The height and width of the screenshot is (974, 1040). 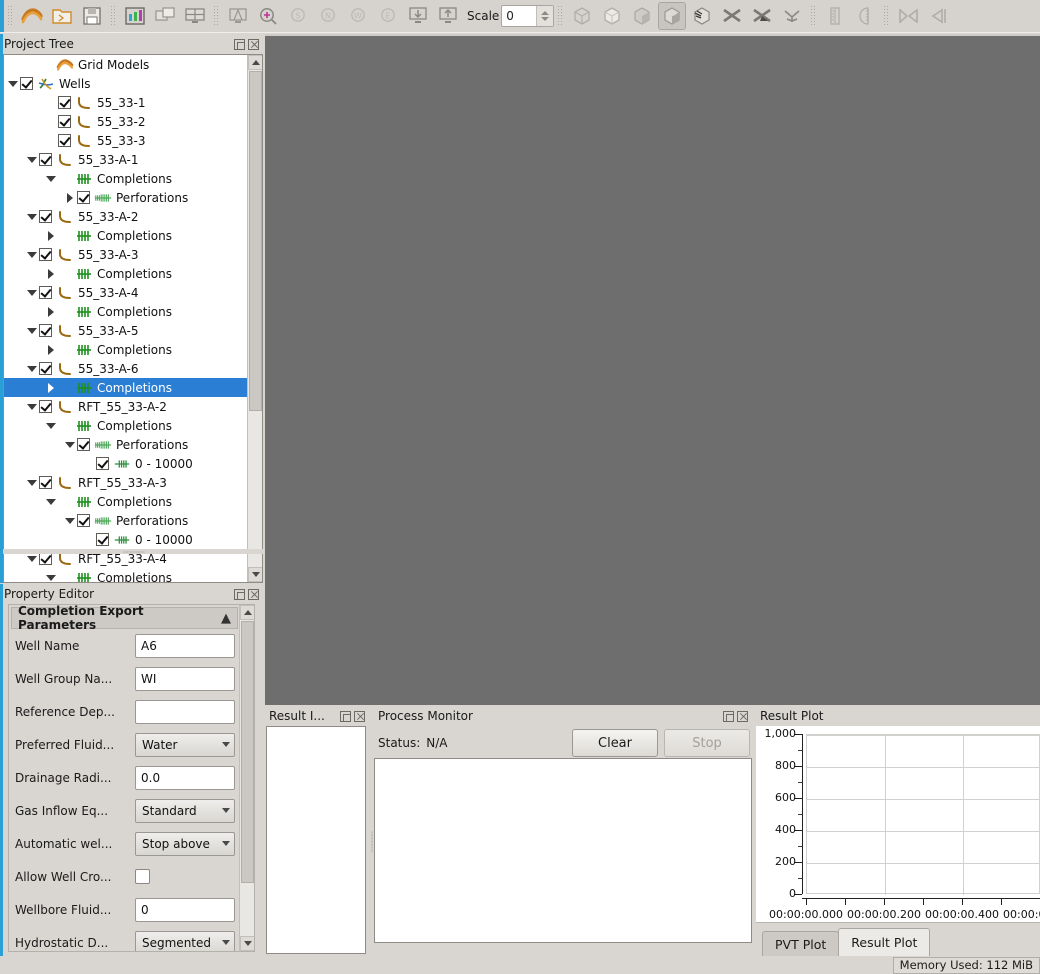 I want to click on tree-item-selected: Completions, so click(x=125, y=387).